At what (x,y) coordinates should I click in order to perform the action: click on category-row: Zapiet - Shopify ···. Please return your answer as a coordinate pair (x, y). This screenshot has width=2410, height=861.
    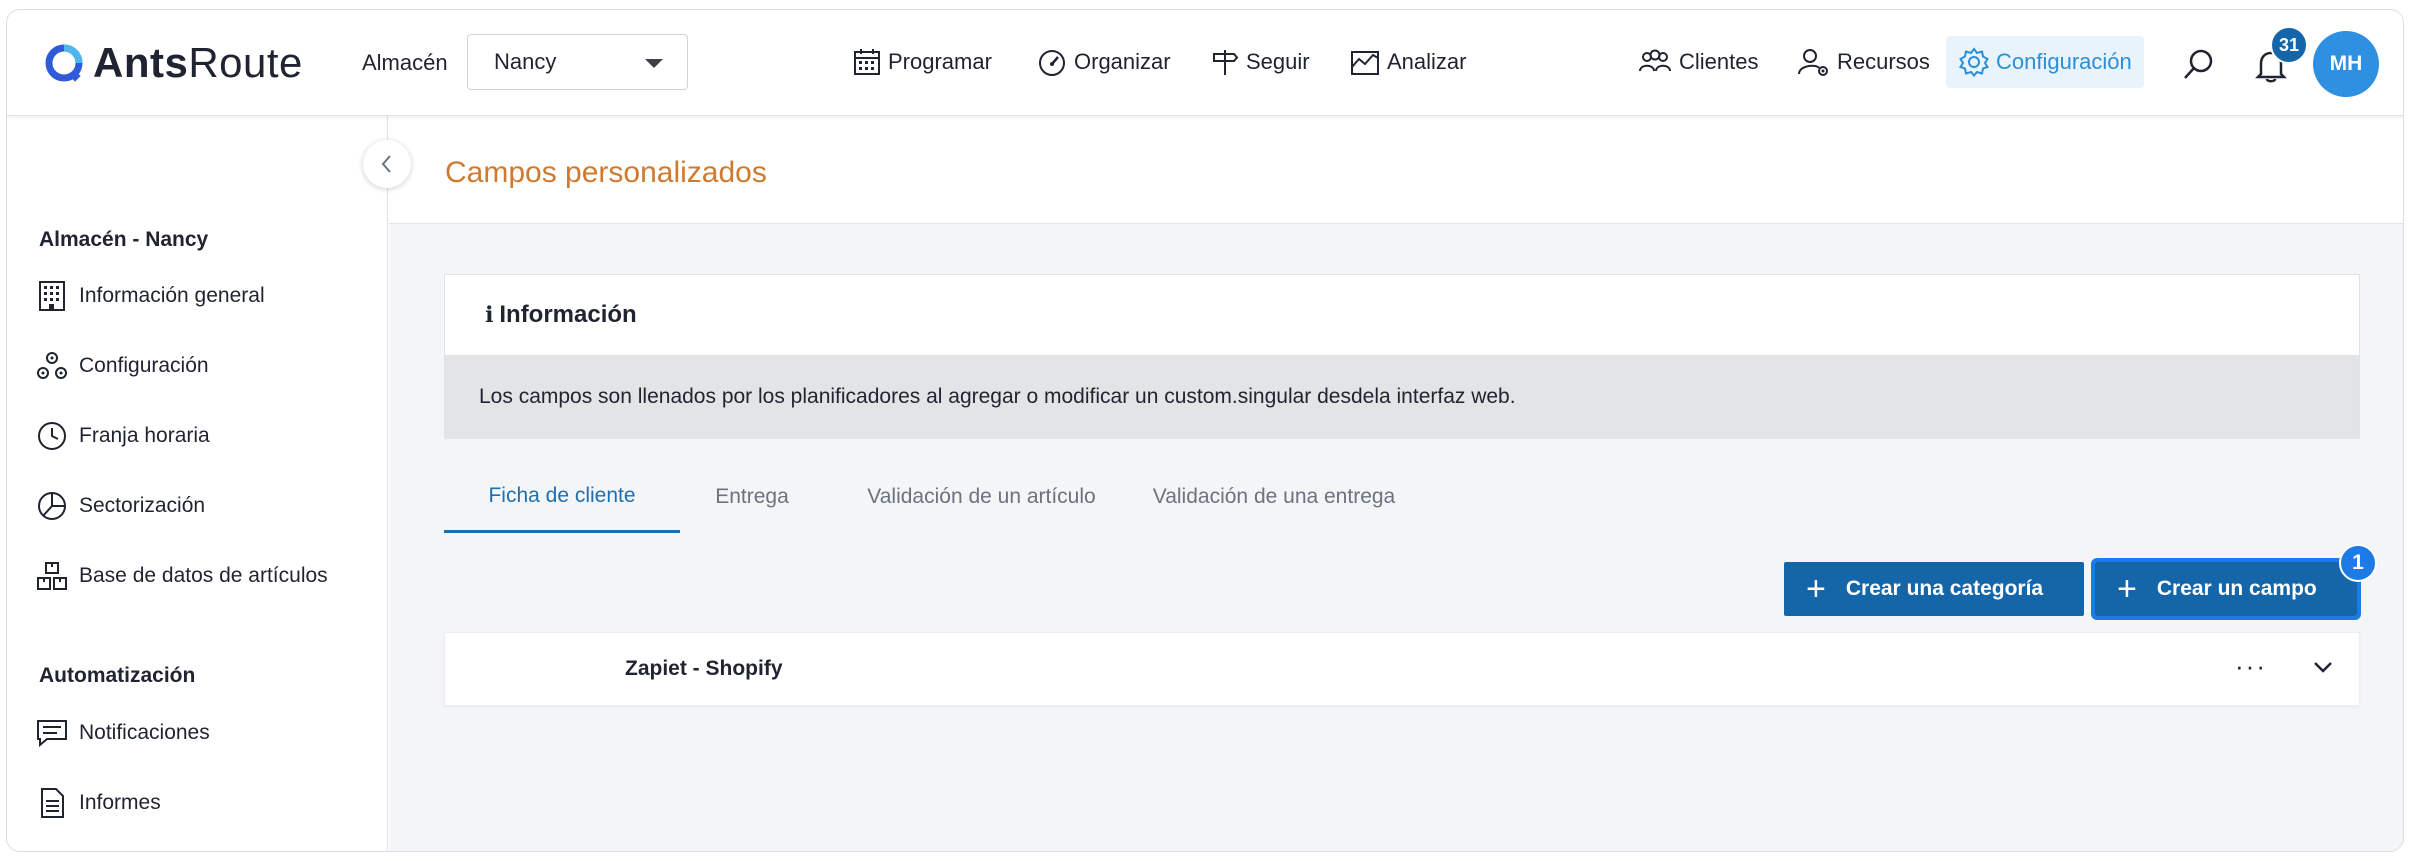
    Looking at the image, I should click on (1402, 669).